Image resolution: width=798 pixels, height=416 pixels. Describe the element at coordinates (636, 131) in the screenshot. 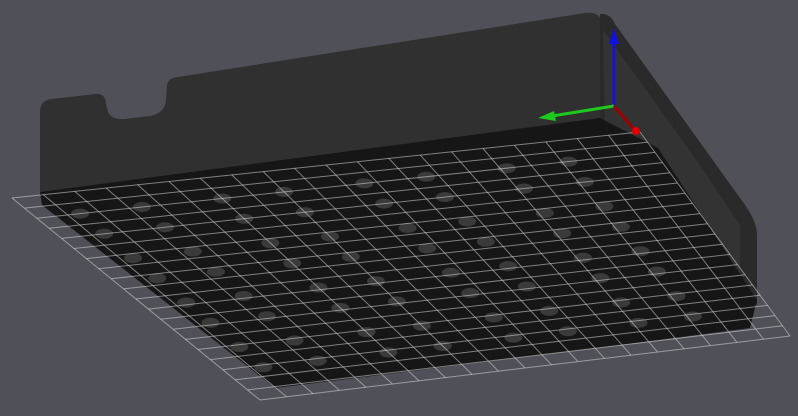

I see `x-axis-tip-icon` at that location.